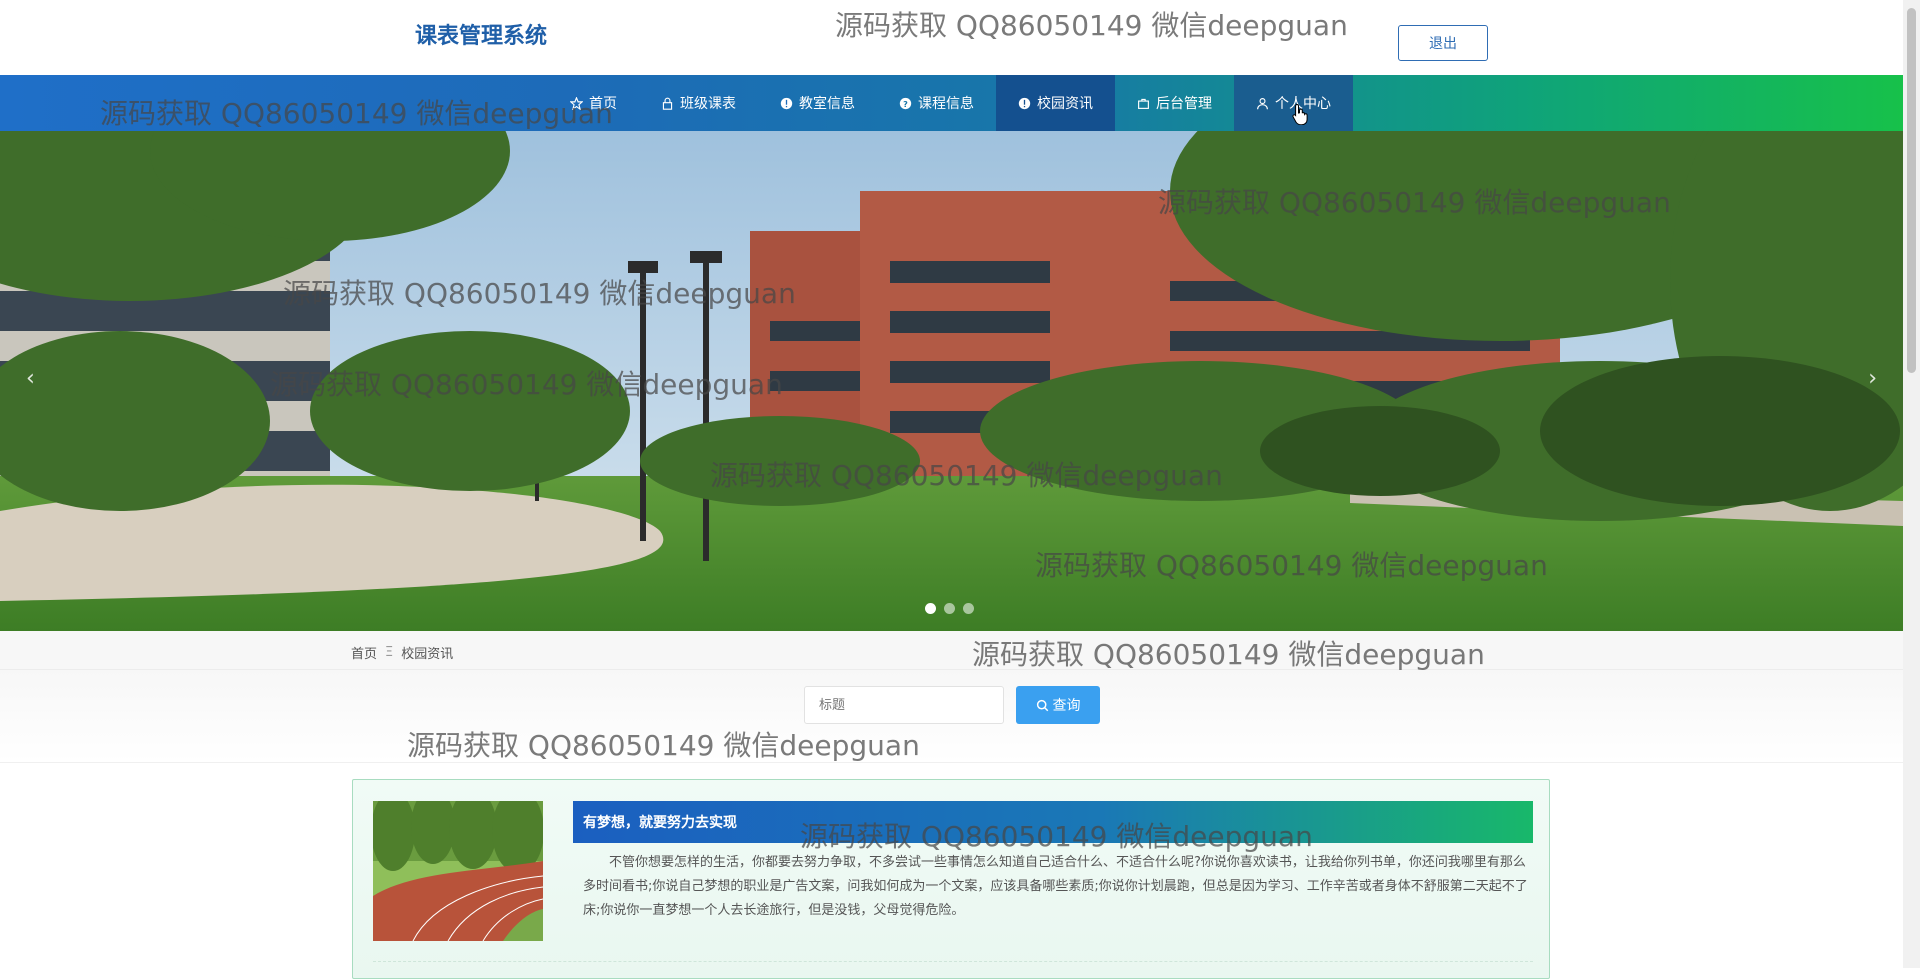 The width and height of the screenshot is (1920, 979). I want to click on news-title: 有梦想，就要努力去实现, so click(1053, 822).